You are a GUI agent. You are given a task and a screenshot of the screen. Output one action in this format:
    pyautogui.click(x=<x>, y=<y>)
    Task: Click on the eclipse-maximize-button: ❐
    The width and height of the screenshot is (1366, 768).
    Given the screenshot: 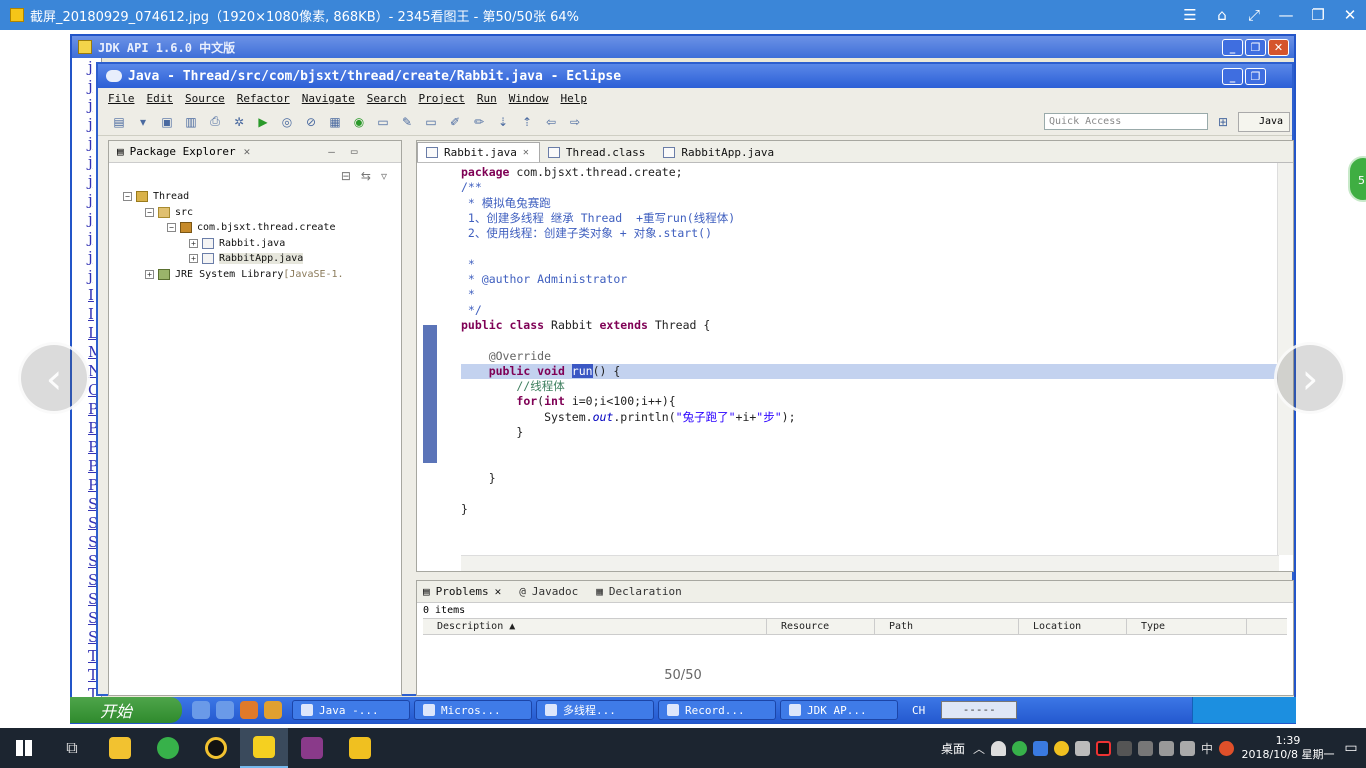 What is the action you would take?
    pyautogui.click(x=1255, y=76)
    